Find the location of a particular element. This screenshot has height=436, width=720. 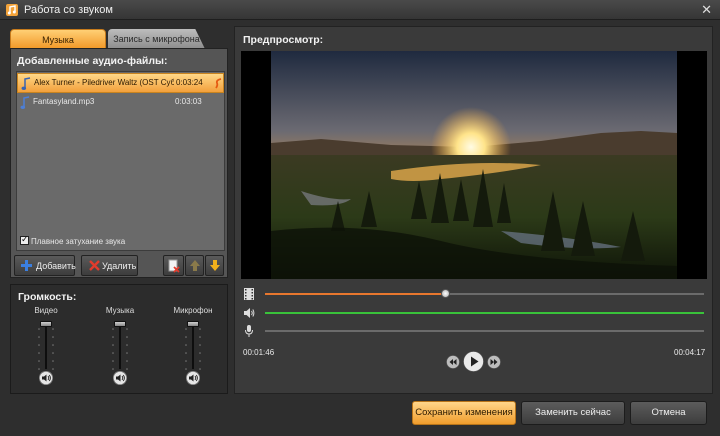

current-time: 00:01:46 is located at coordinates (259, 352).